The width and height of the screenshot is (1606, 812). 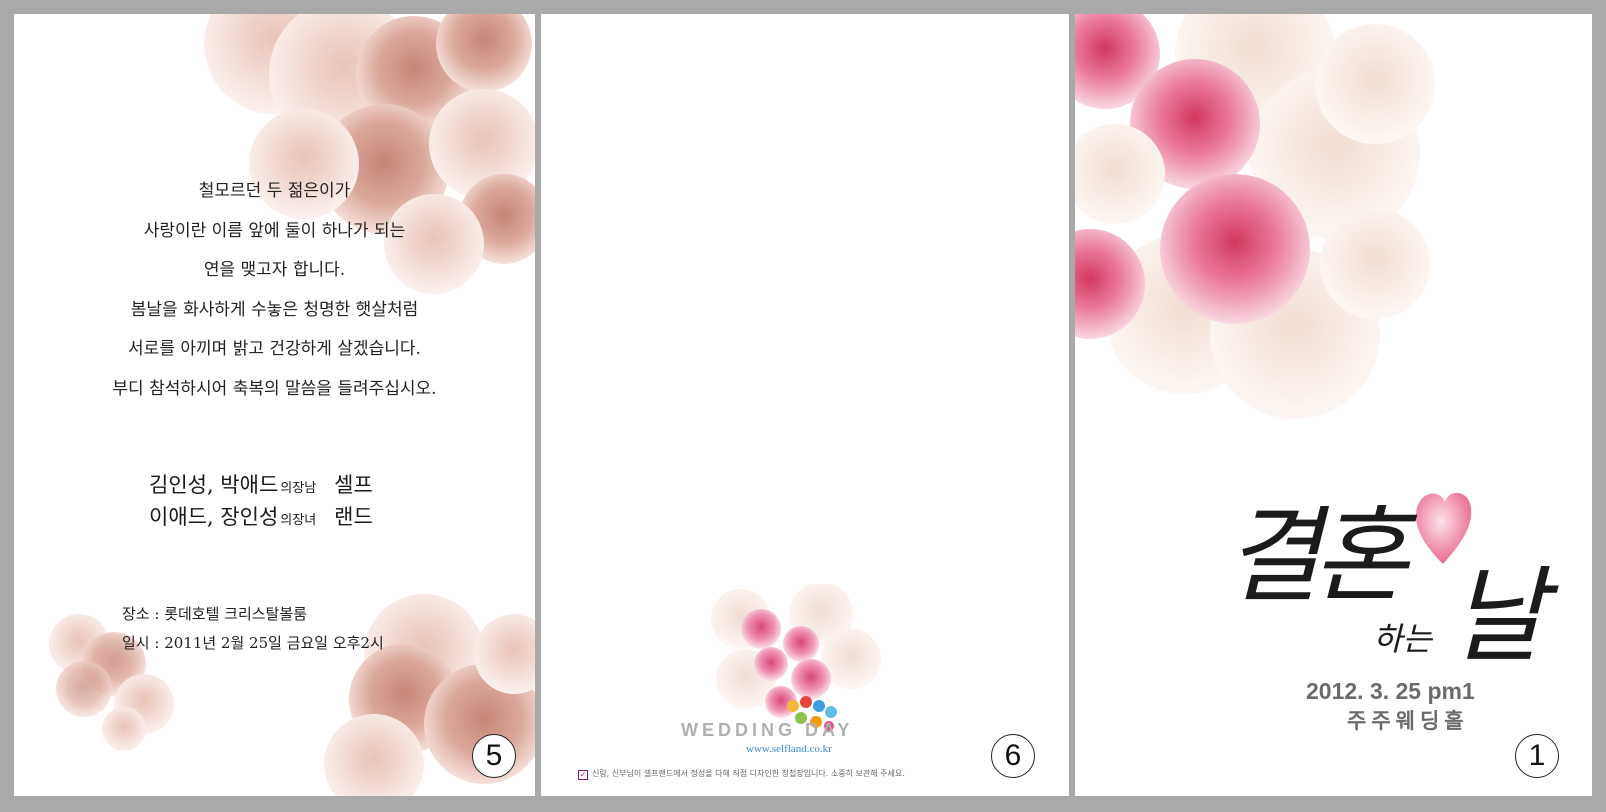 I want to click on poem-line: 사랑이란 이름 앞에 둘이 하나가 되는, so click(x=274, y=230).